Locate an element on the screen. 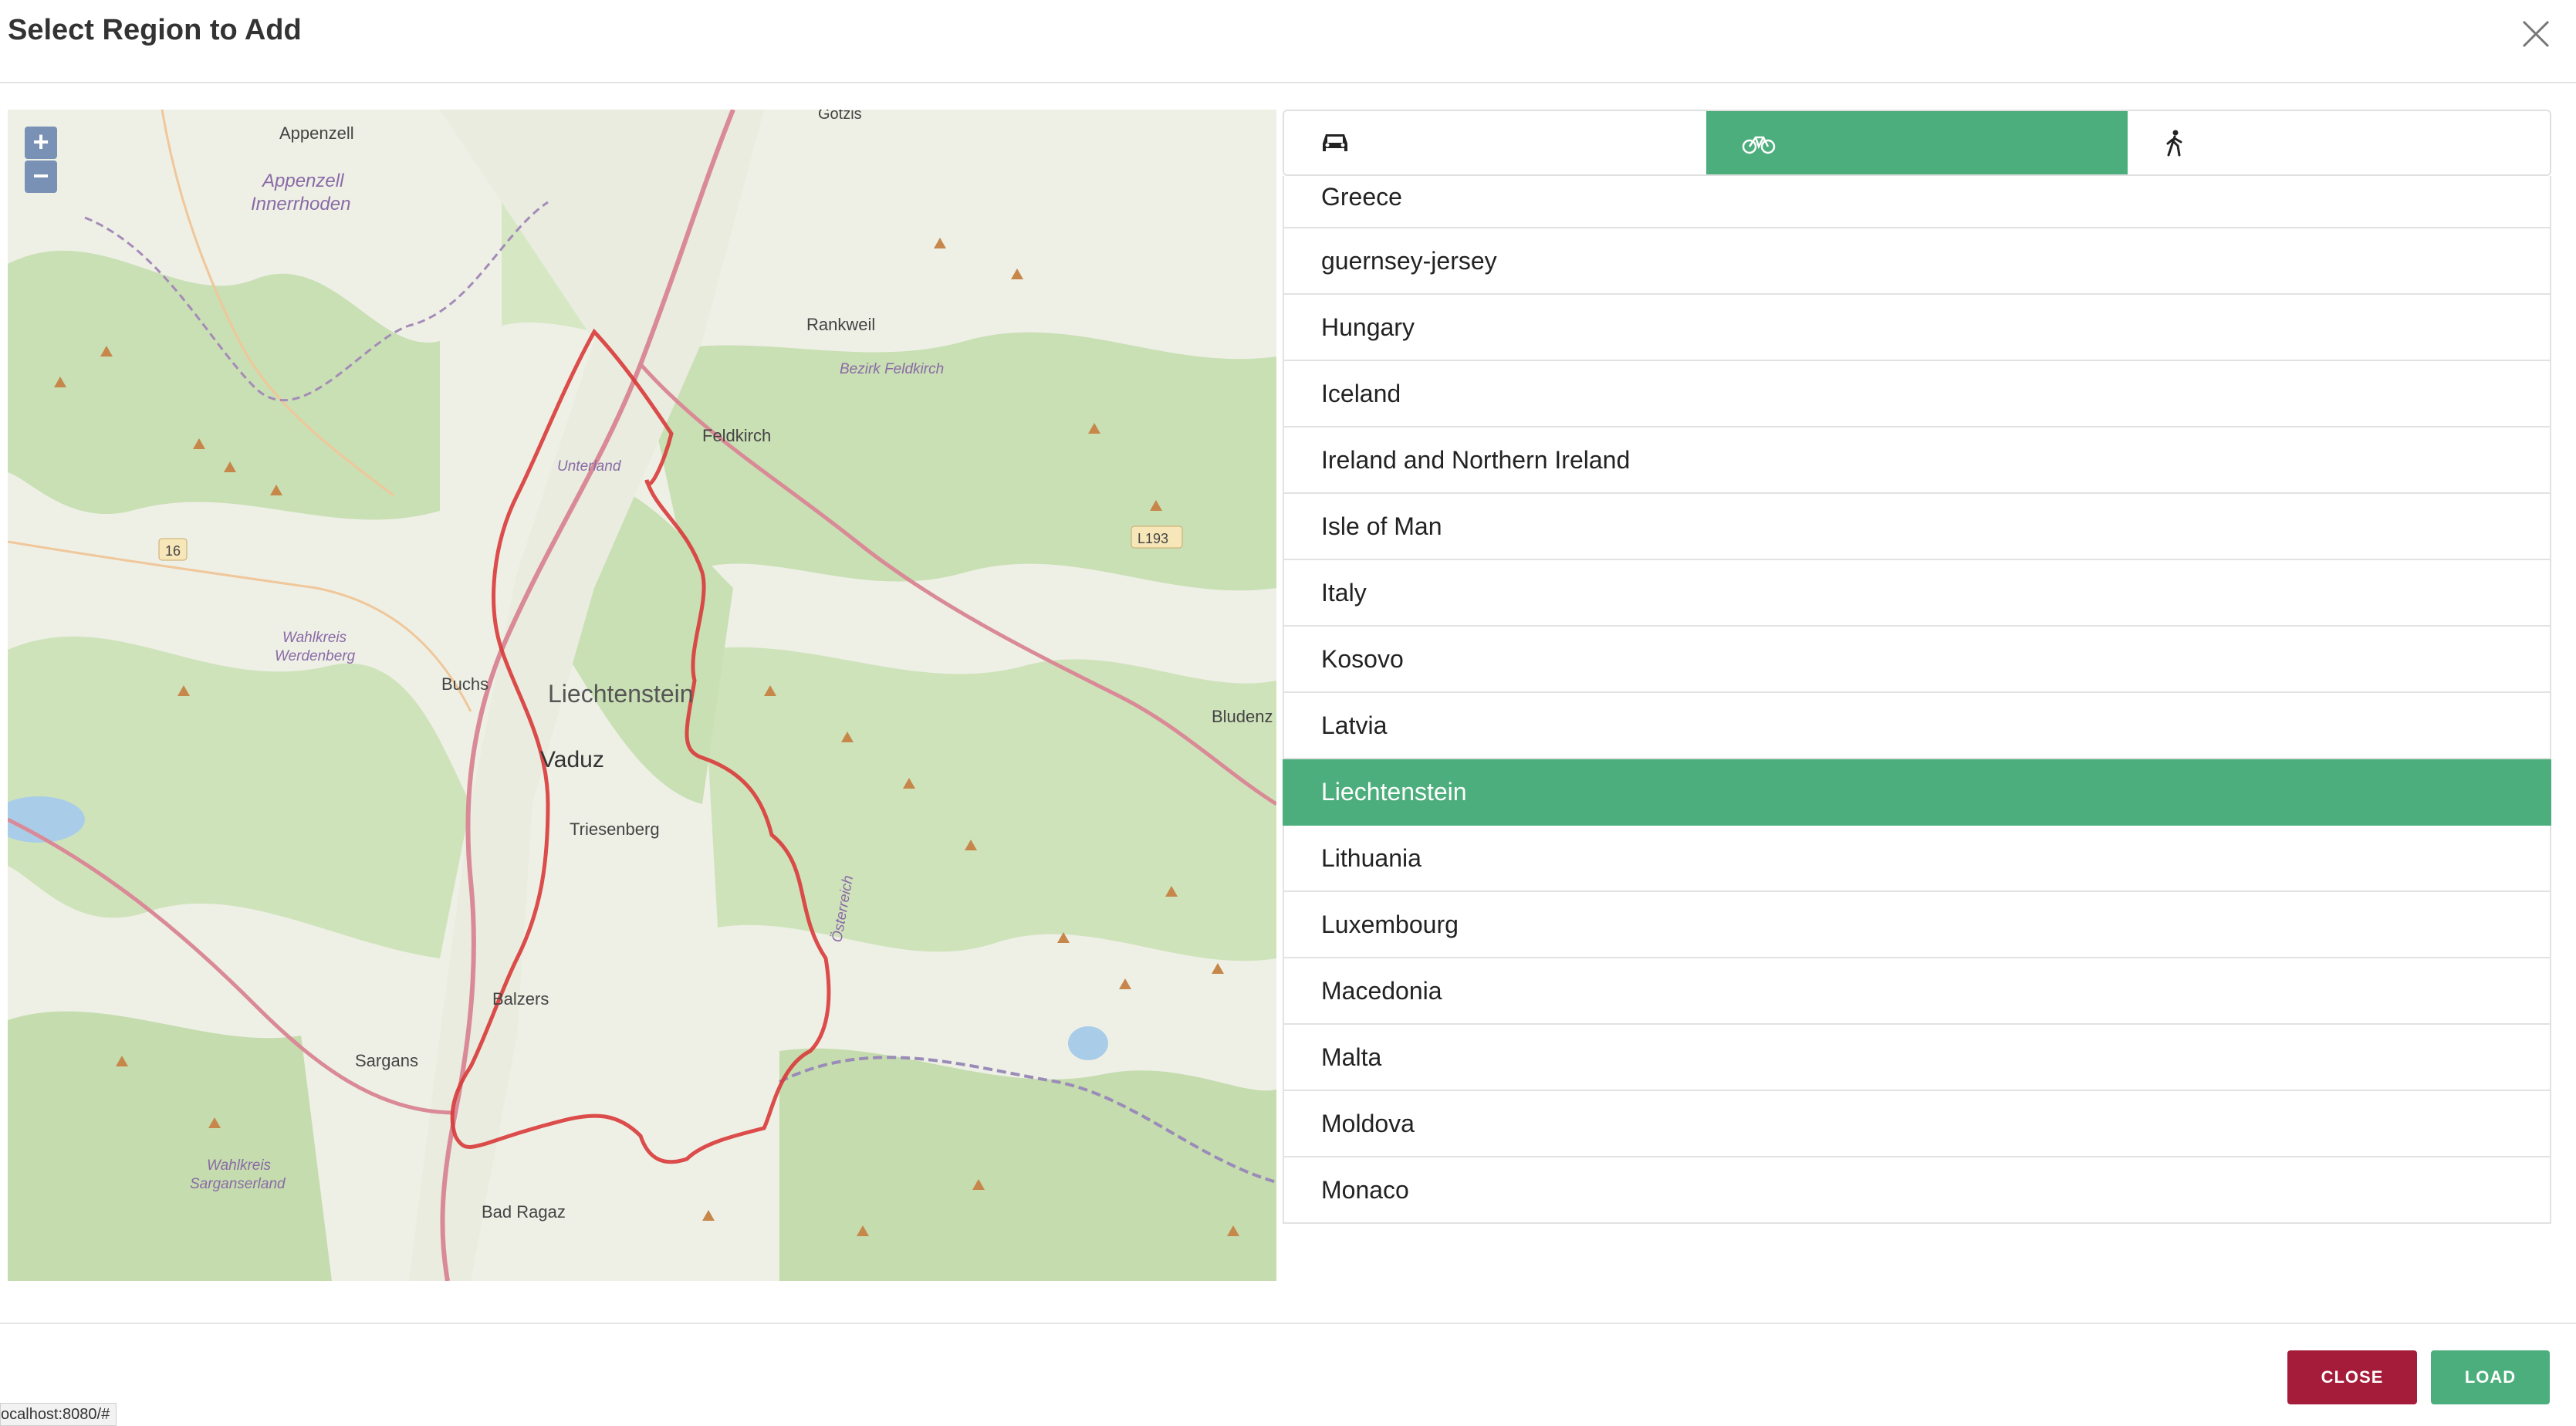  list-item: Iceland is located at coordinates (1917, 394).